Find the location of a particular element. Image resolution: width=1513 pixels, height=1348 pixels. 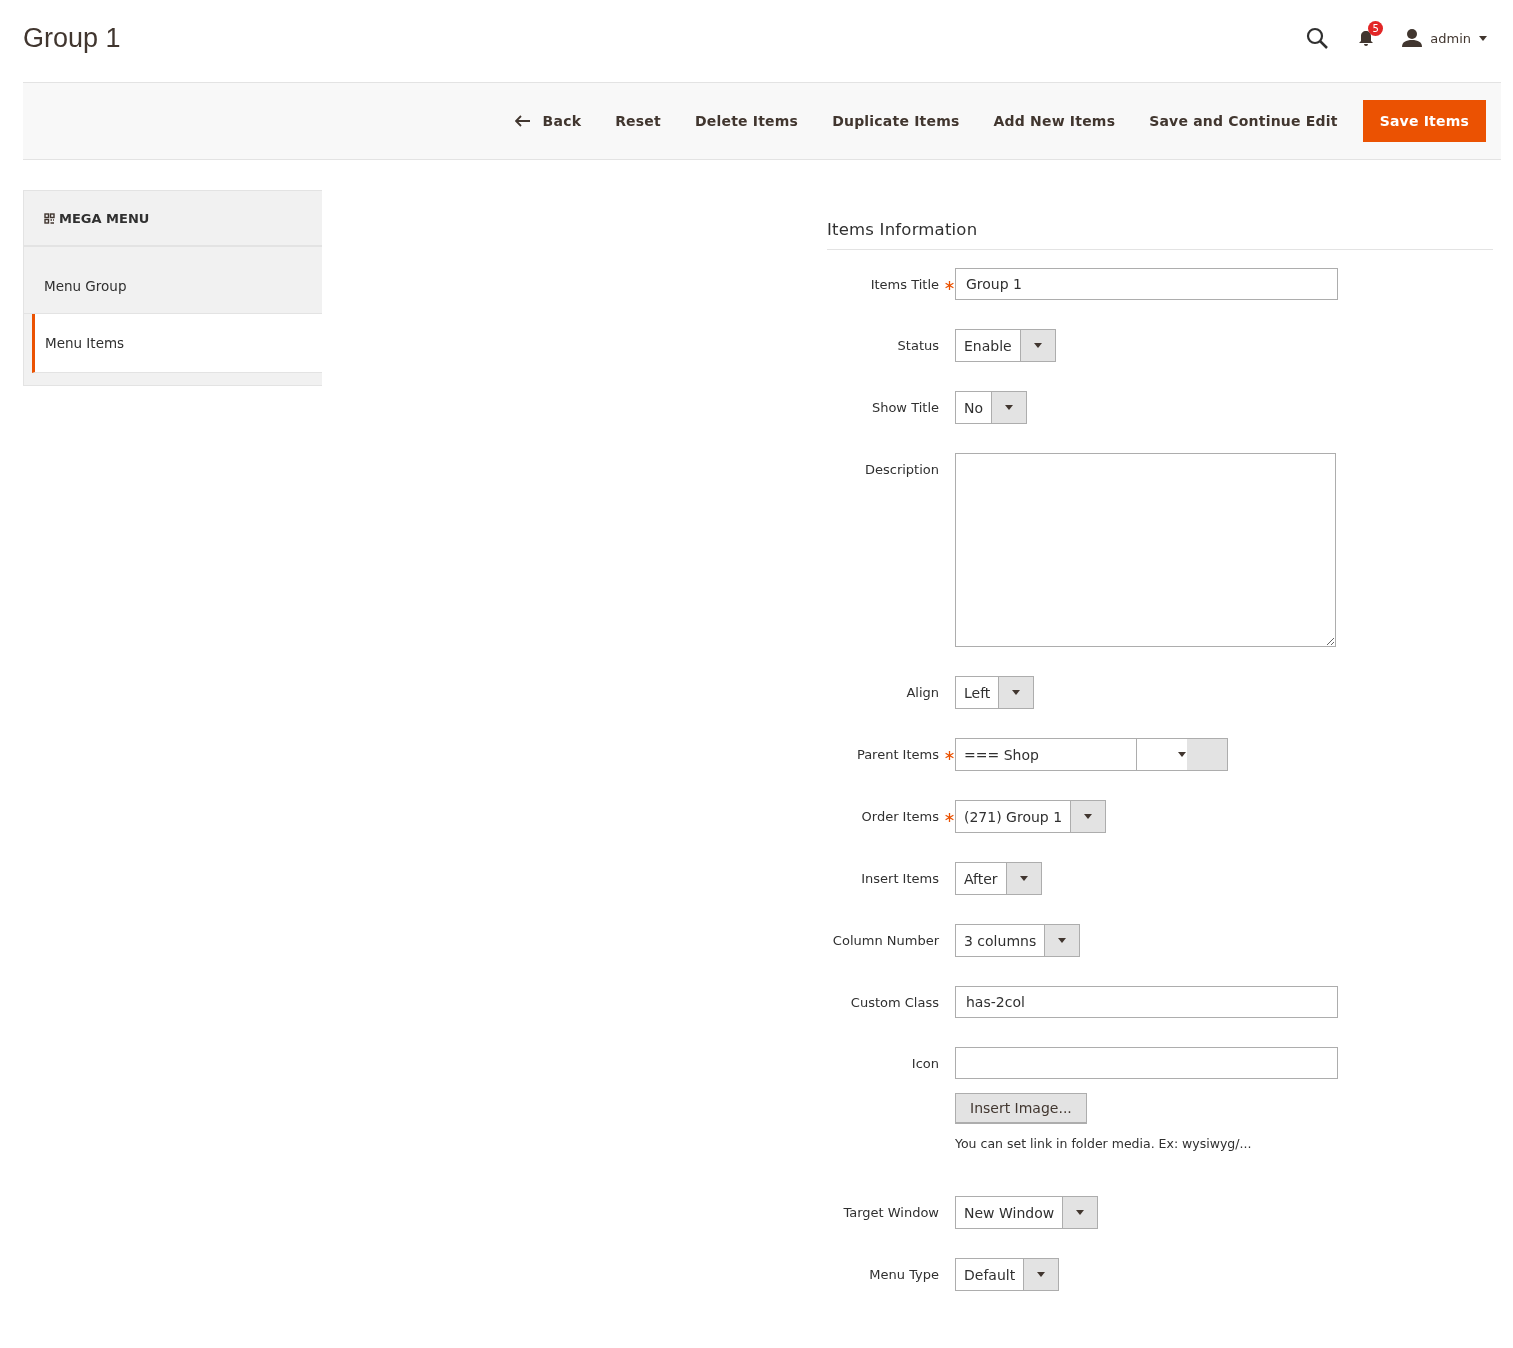

sidebar-item: Menu Items is located at coordinates (177, 343).